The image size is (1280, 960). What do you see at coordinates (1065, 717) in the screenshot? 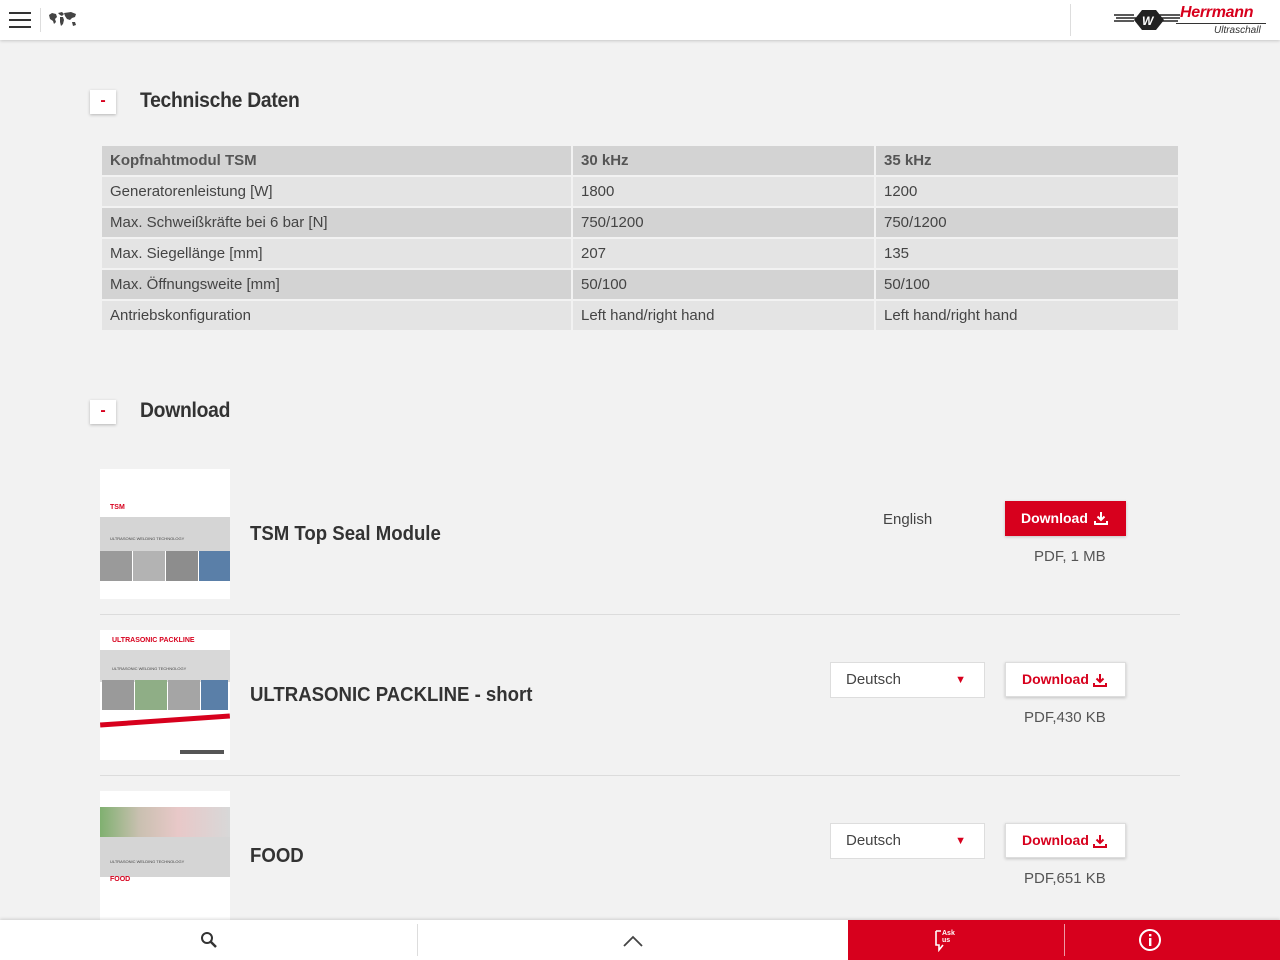
I see `file-info: PDF,430 KB` at bounding box center [1065, 717].